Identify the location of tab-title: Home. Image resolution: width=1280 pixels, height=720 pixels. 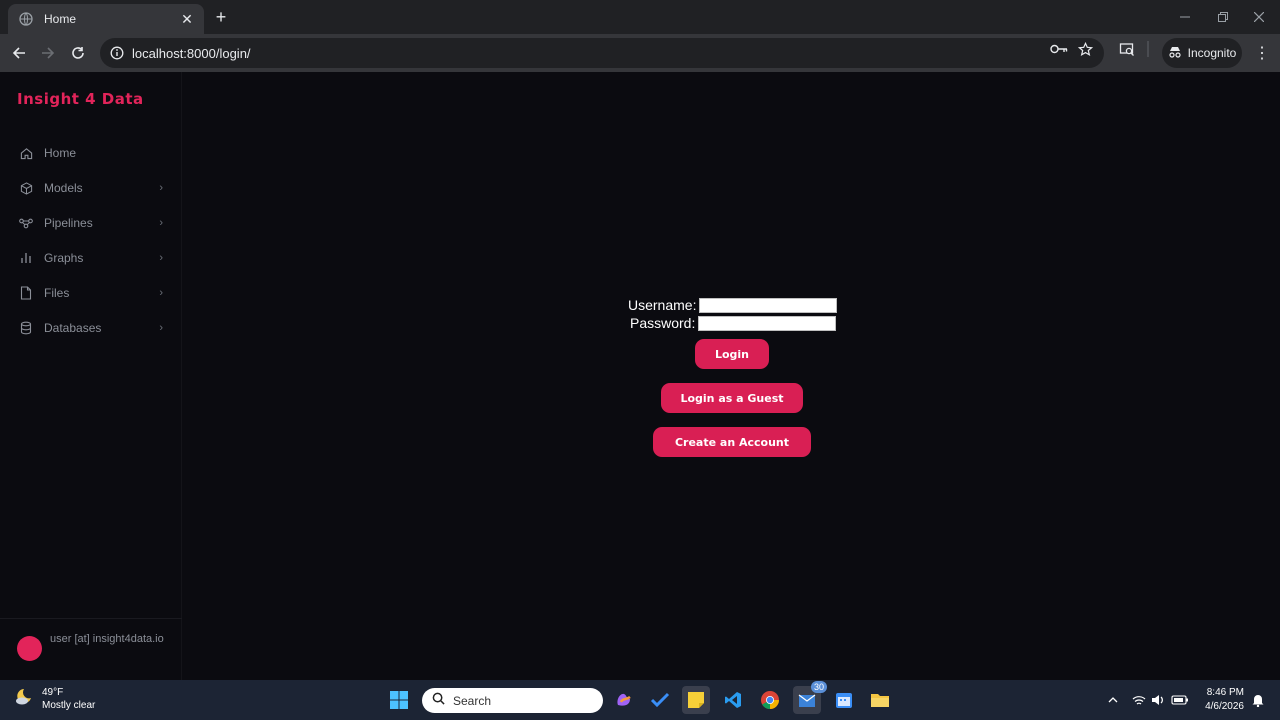
(60, 19).